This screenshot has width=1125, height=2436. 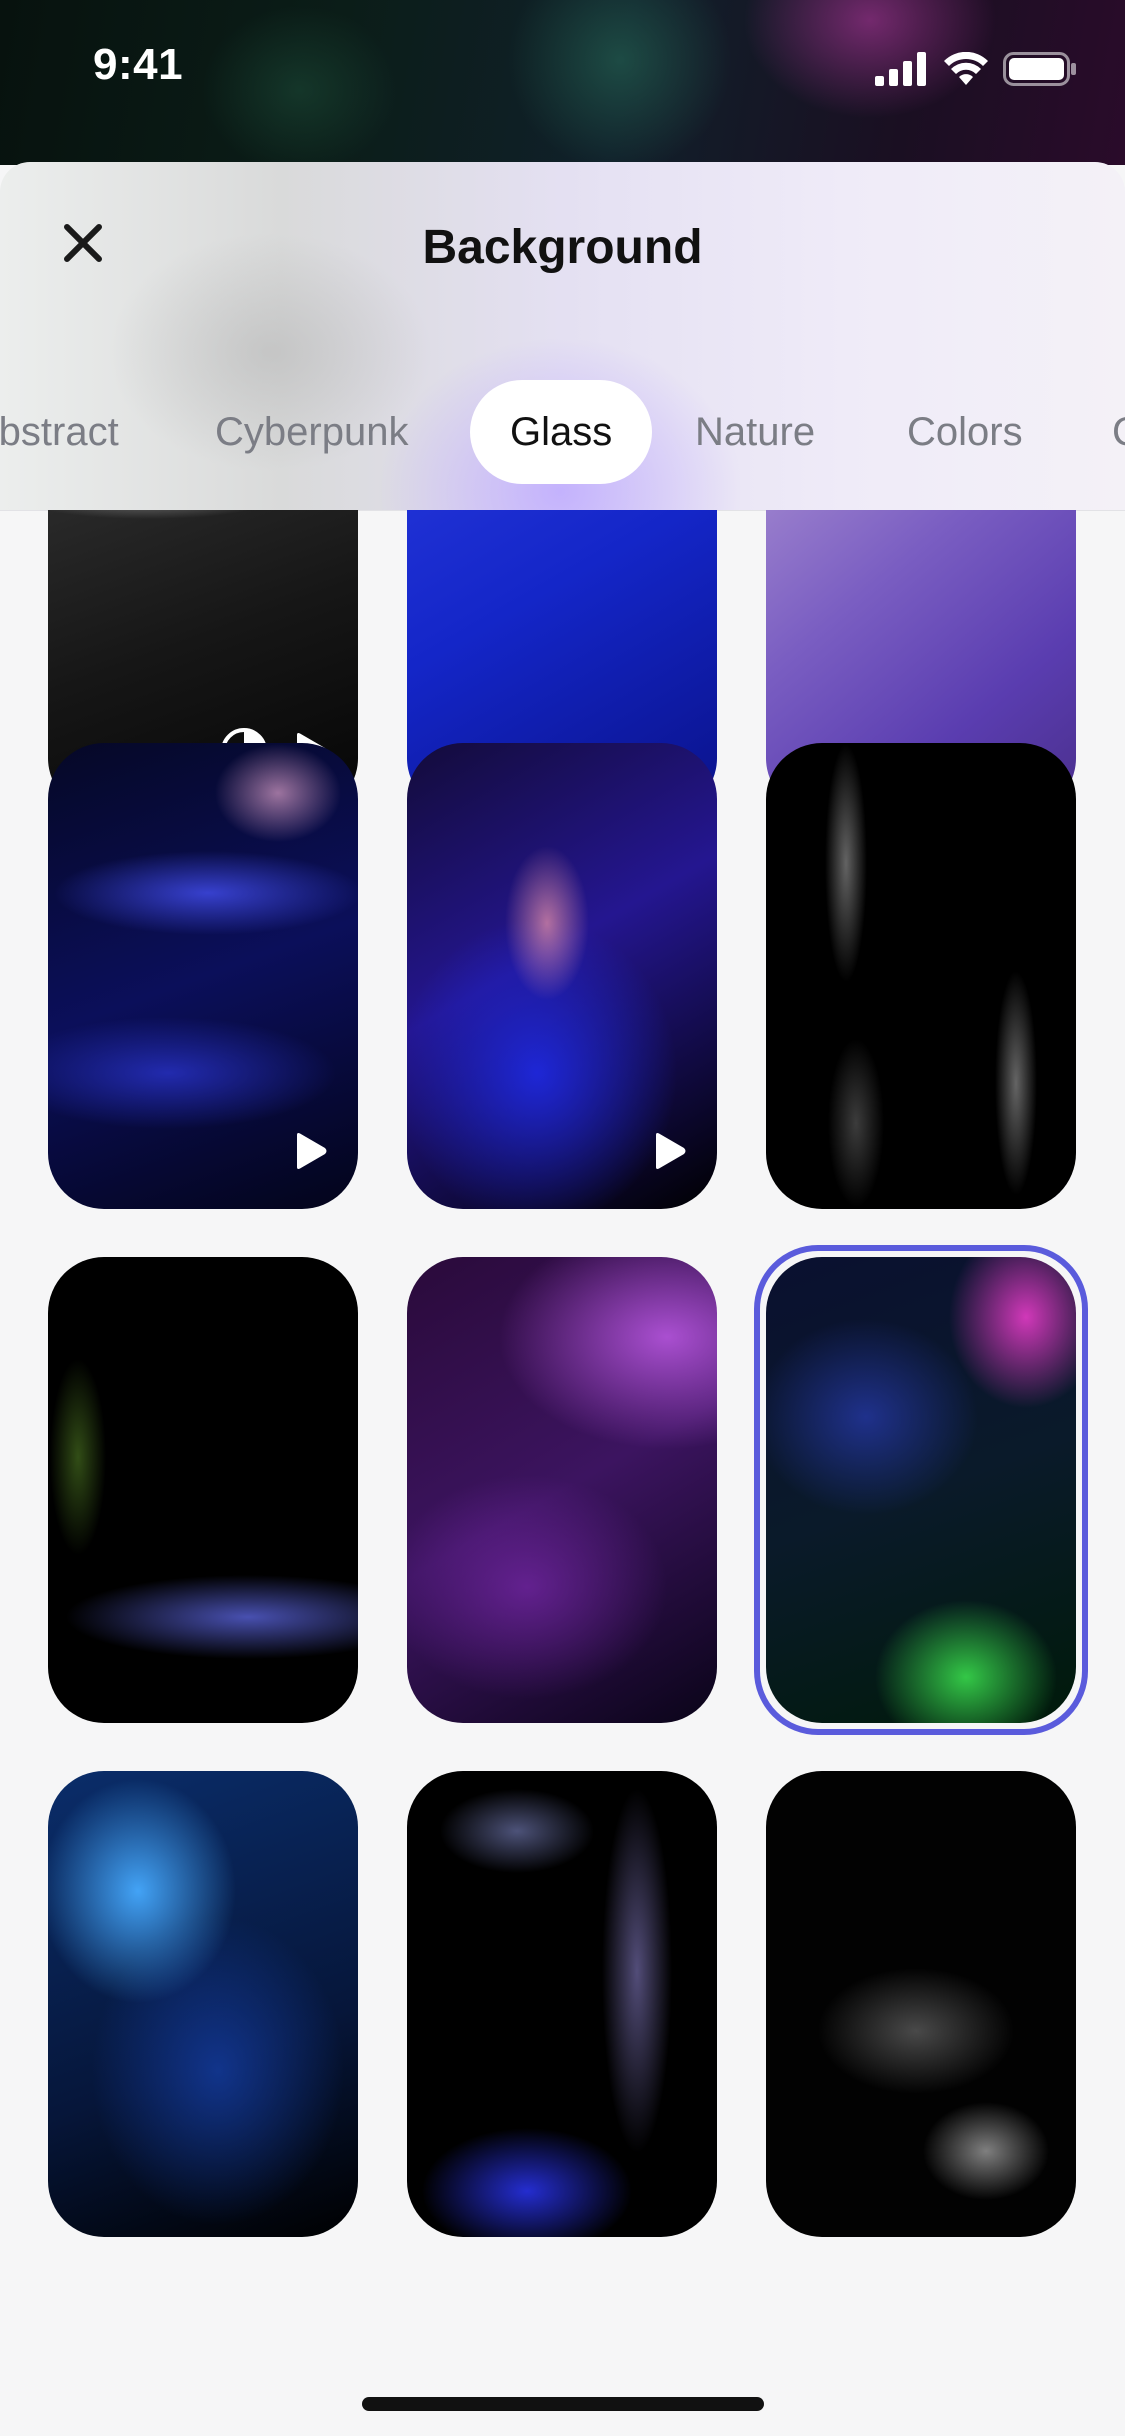 I want to click on wifi-icon, so click(x=966, y=69).